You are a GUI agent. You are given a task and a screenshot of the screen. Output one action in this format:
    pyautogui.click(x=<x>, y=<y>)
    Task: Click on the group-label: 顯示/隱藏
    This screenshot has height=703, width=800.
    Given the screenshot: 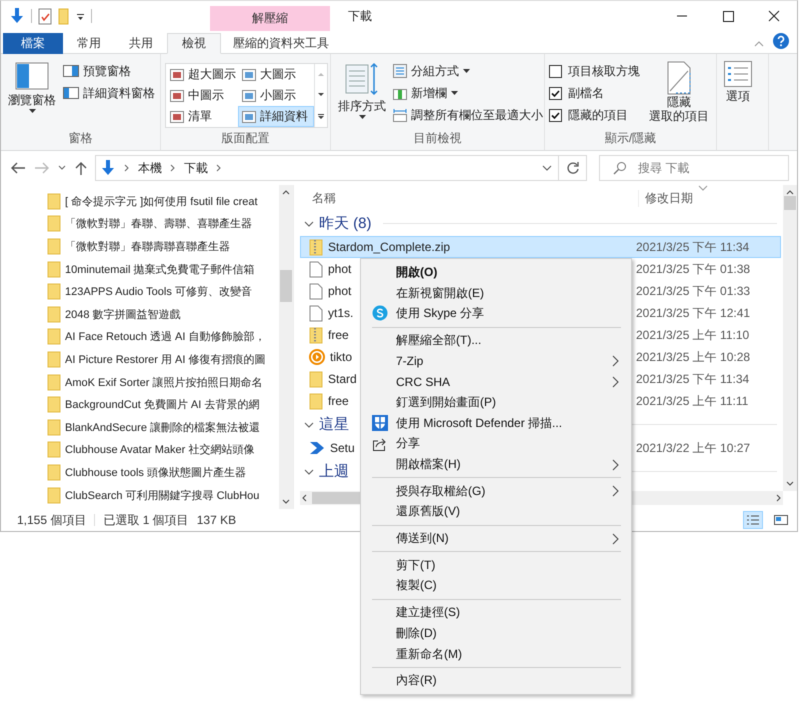 What is the action you would take?
    pyautogui.click(x=631, y=138)
    